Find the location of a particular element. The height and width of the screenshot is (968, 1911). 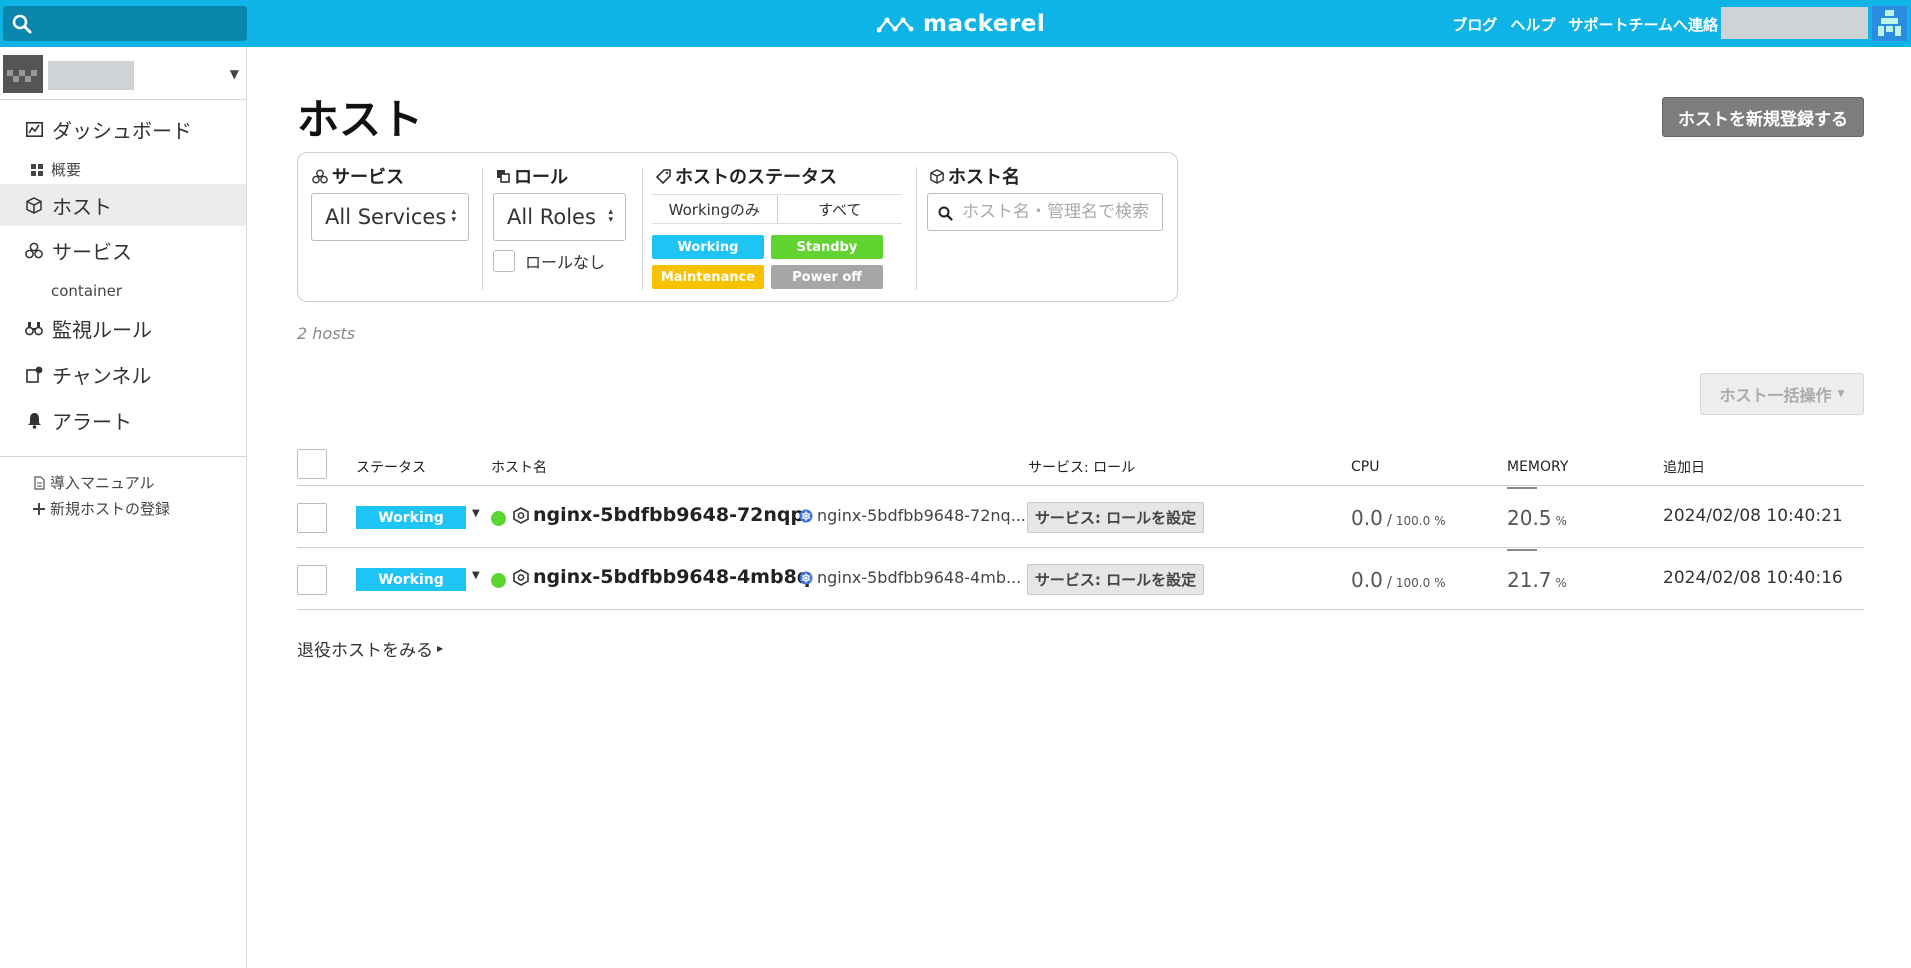

sidebar-item-container: container is located at coordinates (86, 291).